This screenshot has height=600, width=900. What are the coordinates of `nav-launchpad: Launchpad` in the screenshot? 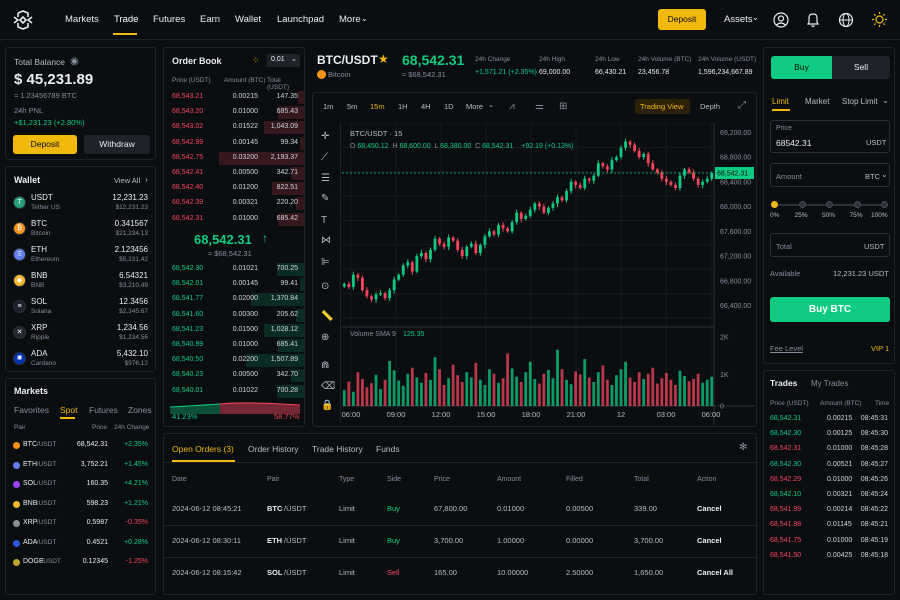 It's located at (300, 19).